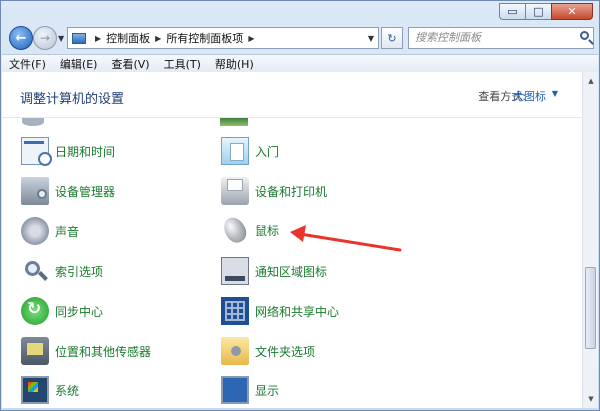 This screenshot has height=411, width=600. I want to click on back-arrow-icon: ←, so click(21, 38).